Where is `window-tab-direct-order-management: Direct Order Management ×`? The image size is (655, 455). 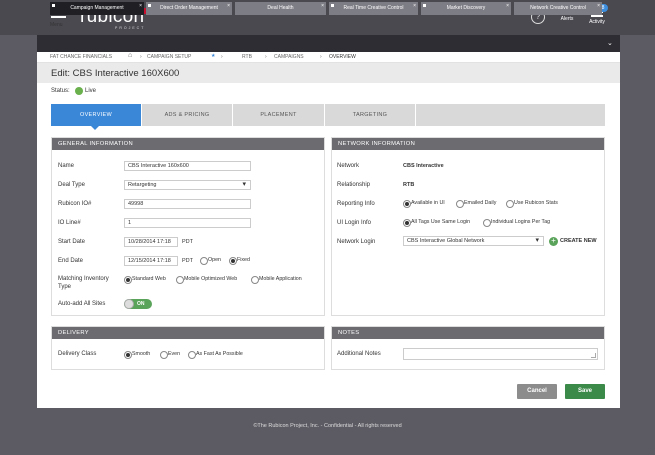 window-tab-direct-order-management: Direct Order Management × is located at coordinates (189, 8).